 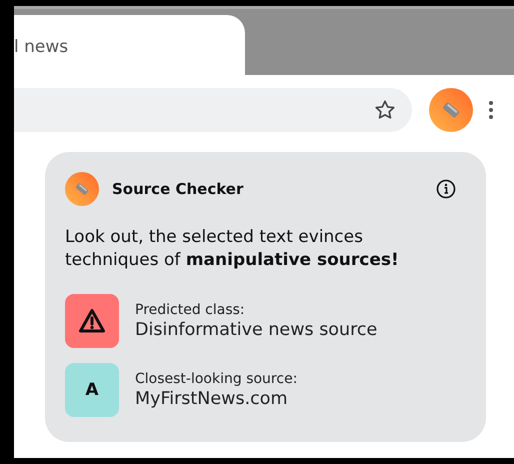 What do you see at coordinates (256, 330) in the screenshot?
I see `result-value: Disinformative news source` at bounding box center [256, 330].